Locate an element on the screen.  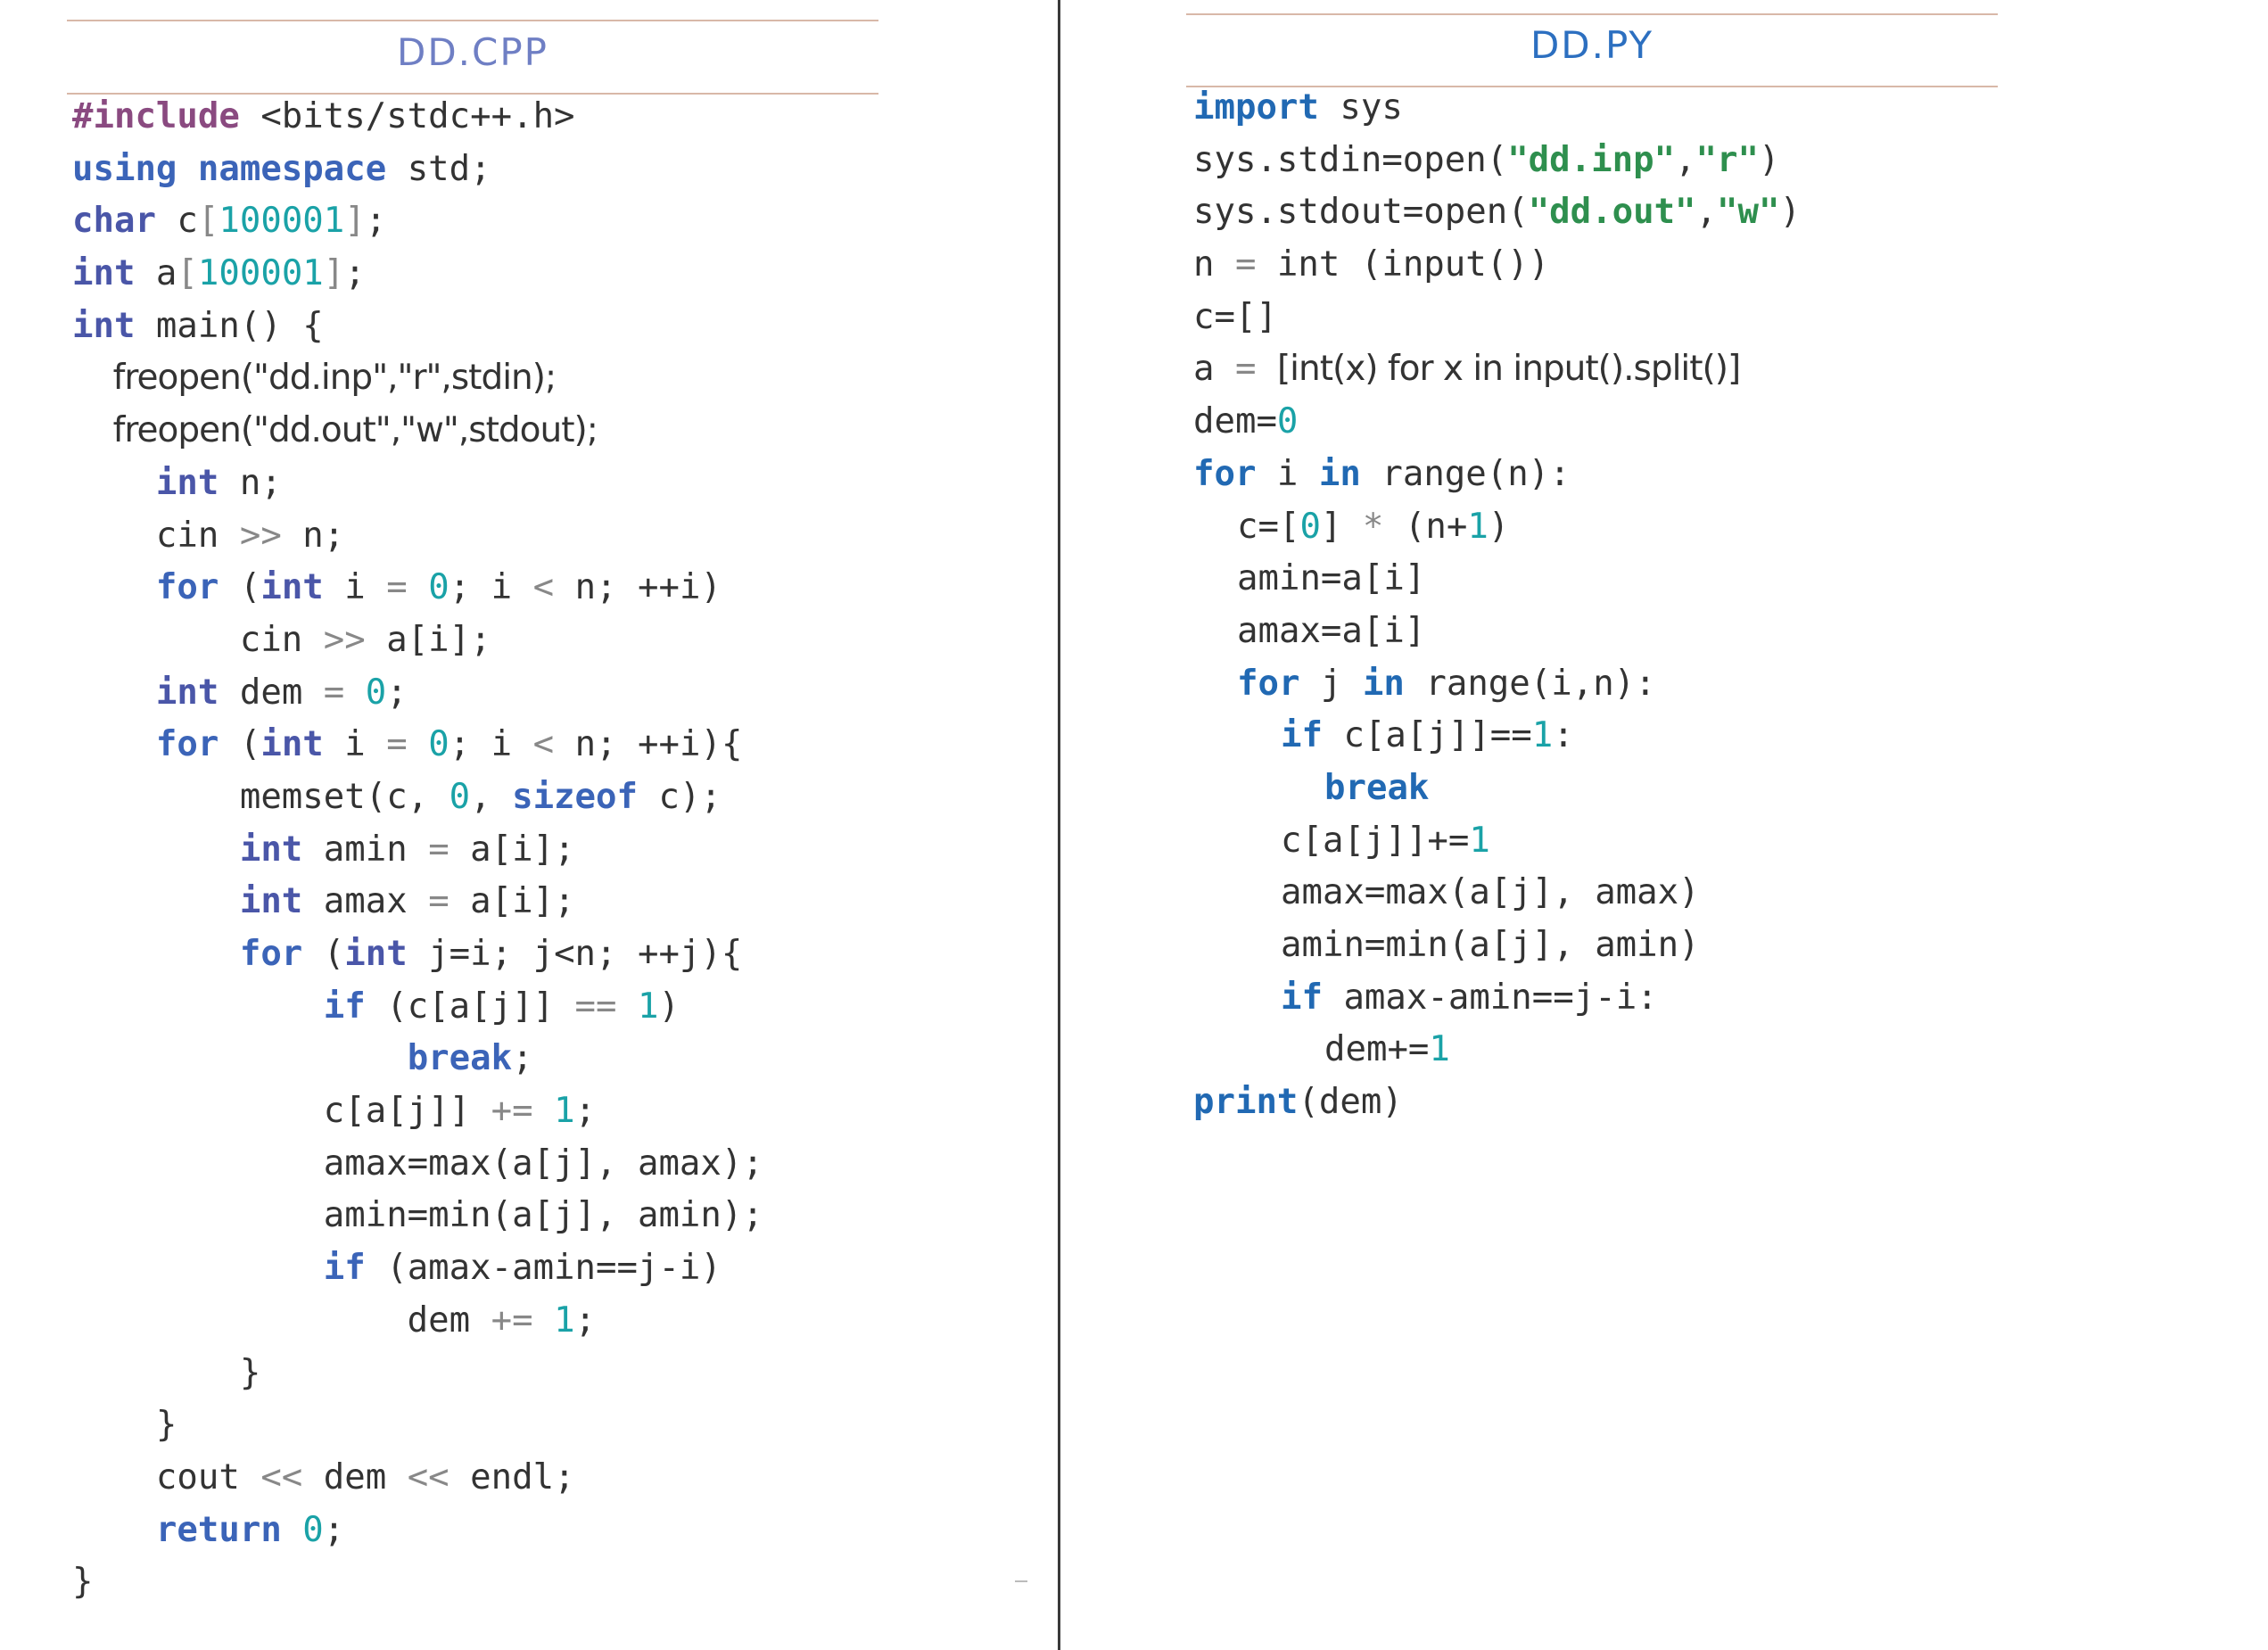
cpp-code-line: for (int i = 0; i < n; ++i) is located at coordinates (418, 588).